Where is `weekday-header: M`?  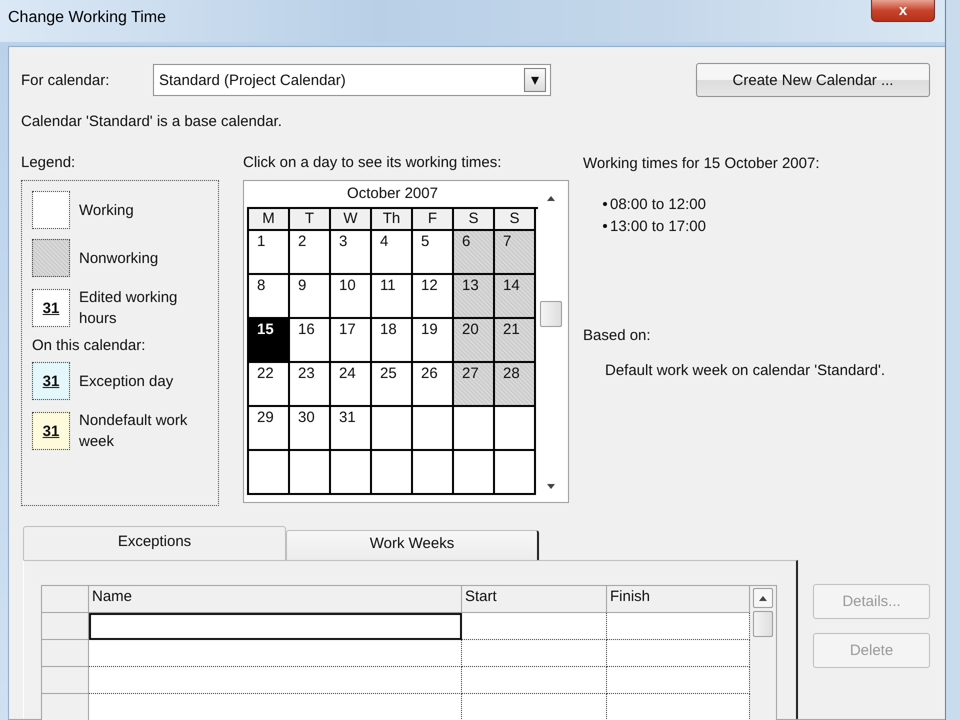
weekday-header: M is located at coordinates (269, 220).